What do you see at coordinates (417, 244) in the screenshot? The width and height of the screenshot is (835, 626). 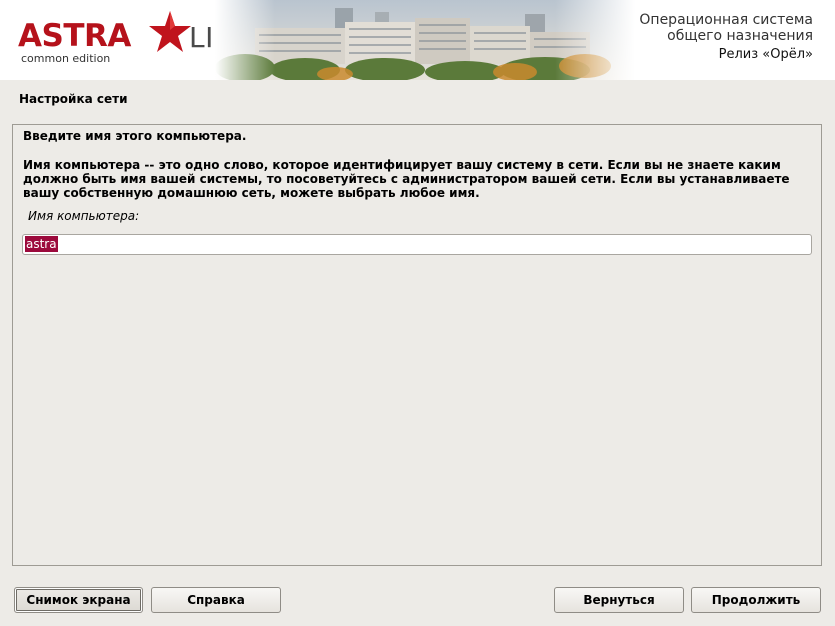 I see `hostname-input: astra` at bounding box center [417, 244].